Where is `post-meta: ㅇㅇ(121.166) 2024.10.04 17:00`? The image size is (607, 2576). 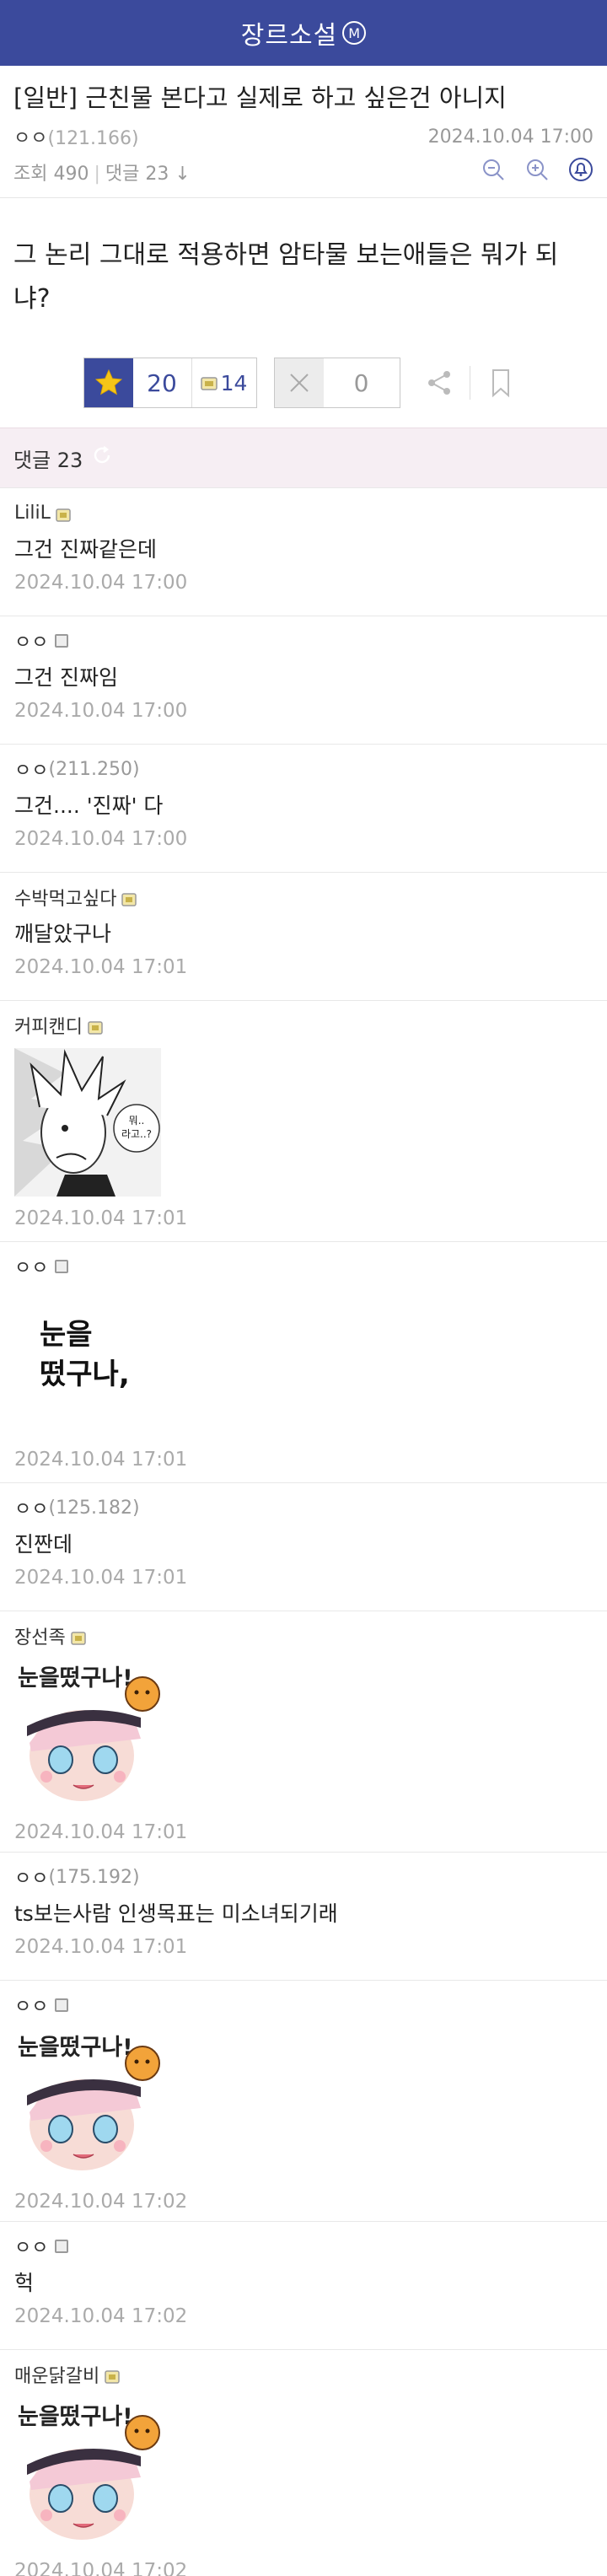 post-meta: ㅇㅇ(121.166) 2024.10.04 17:00 is located at coordinates (303, 136).